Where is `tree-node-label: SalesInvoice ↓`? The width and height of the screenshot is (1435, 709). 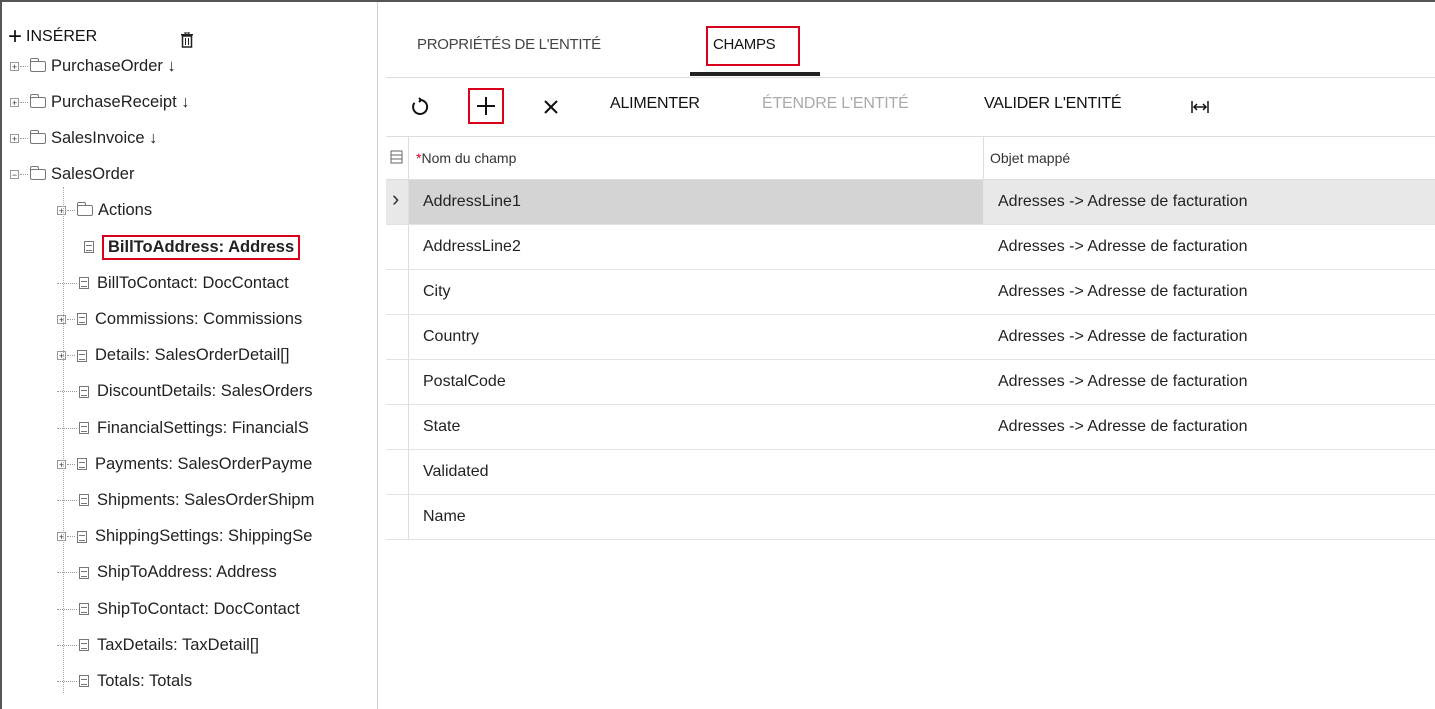
tree-node-label: SalesInvoice ↓ is located at coordinates (104, 137).